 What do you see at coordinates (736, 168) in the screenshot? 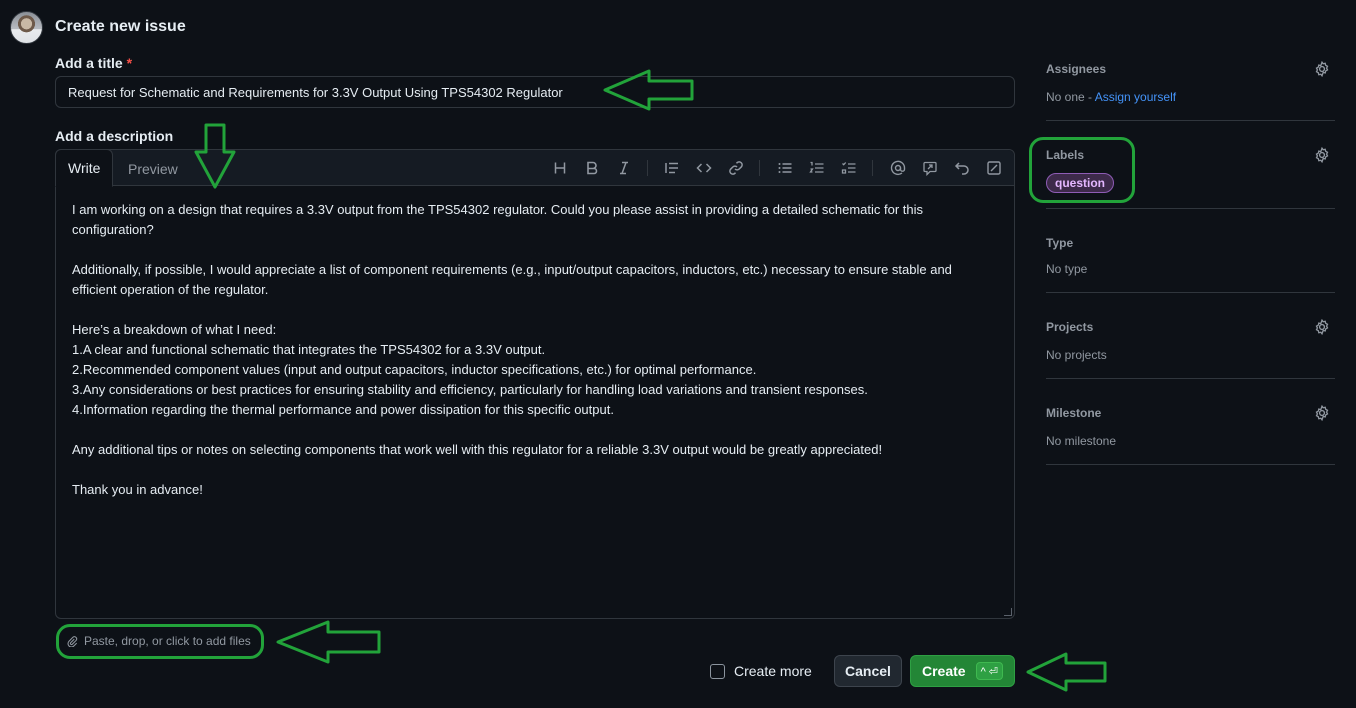
I see `link-icon` at bounding box center [736, 168].